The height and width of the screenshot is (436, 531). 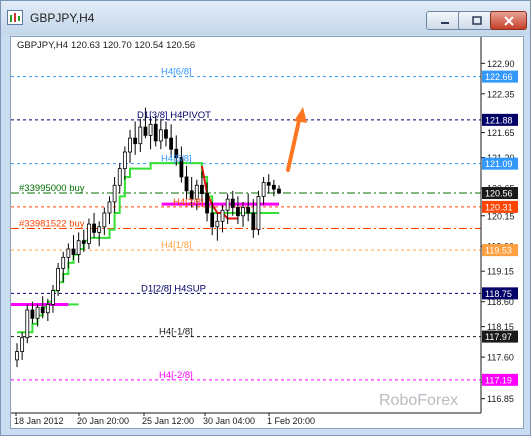 What do you see at coordinates (500, 272) in the screenshot?
I see `y-tick-label: 119.15` at bounding box center [500, 272].